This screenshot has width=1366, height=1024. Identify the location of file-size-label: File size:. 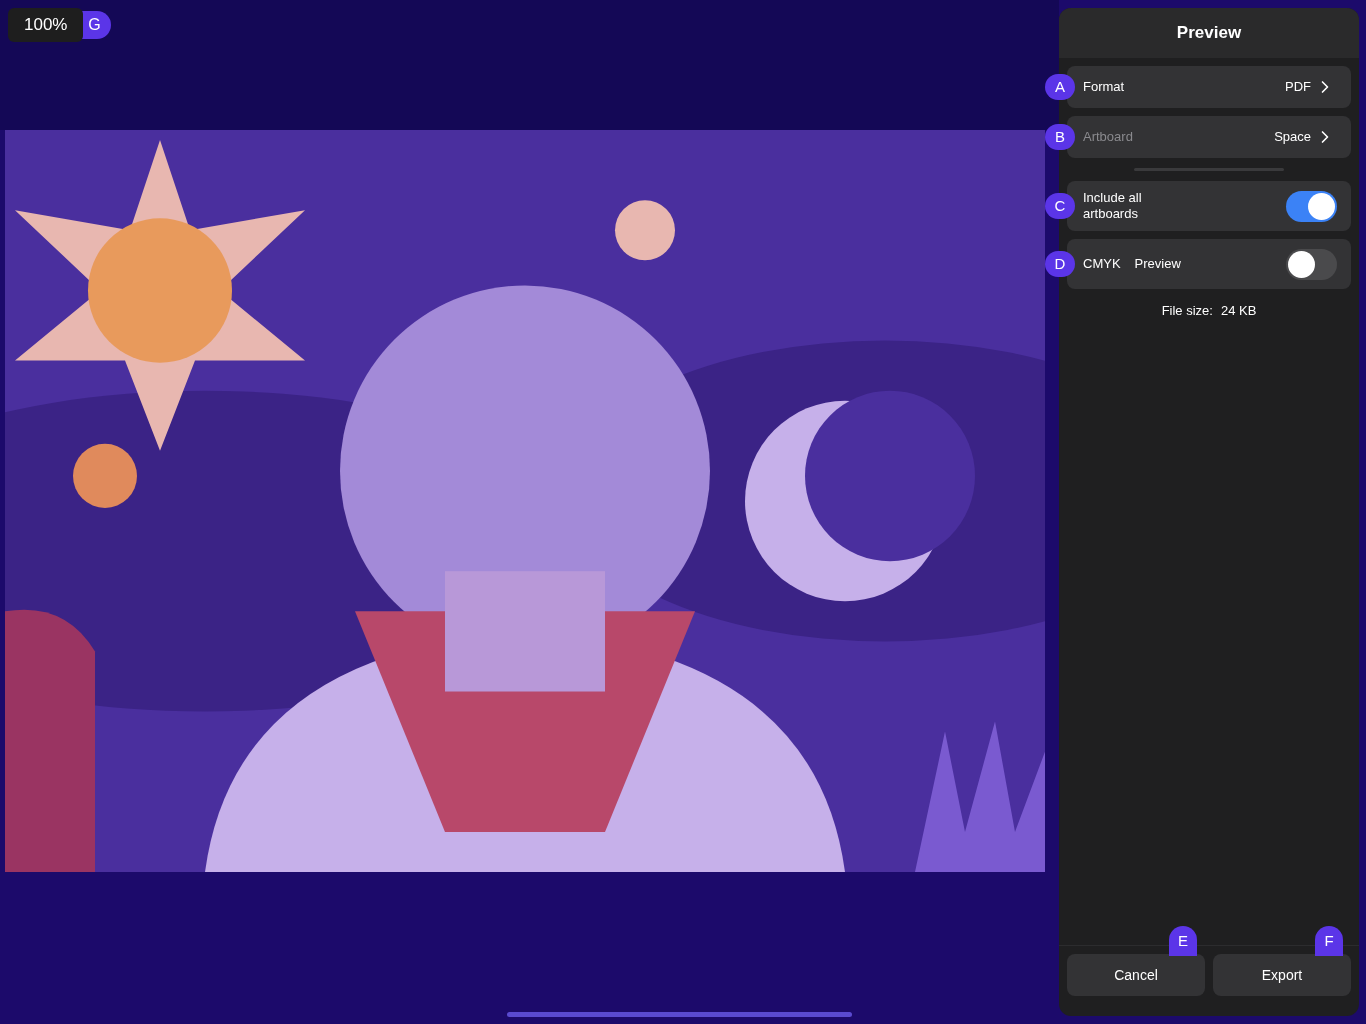
(1187, 311).